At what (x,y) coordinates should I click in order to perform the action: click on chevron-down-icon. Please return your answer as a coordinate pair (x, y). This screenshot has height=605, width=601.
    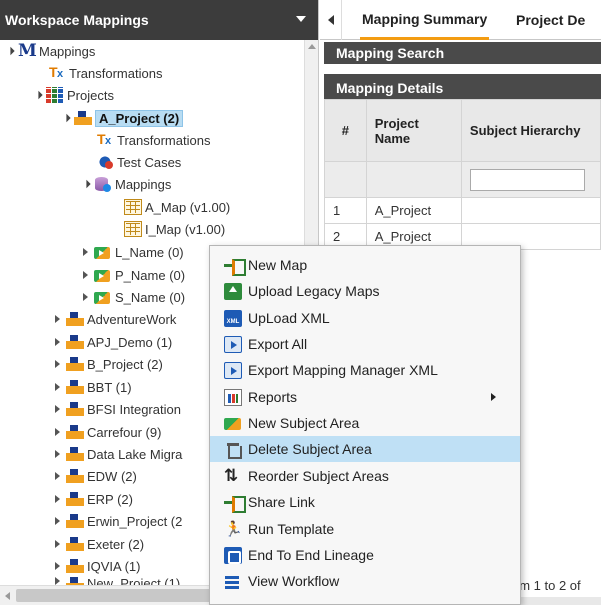
    Looking at the image, I should click on (301, 19).